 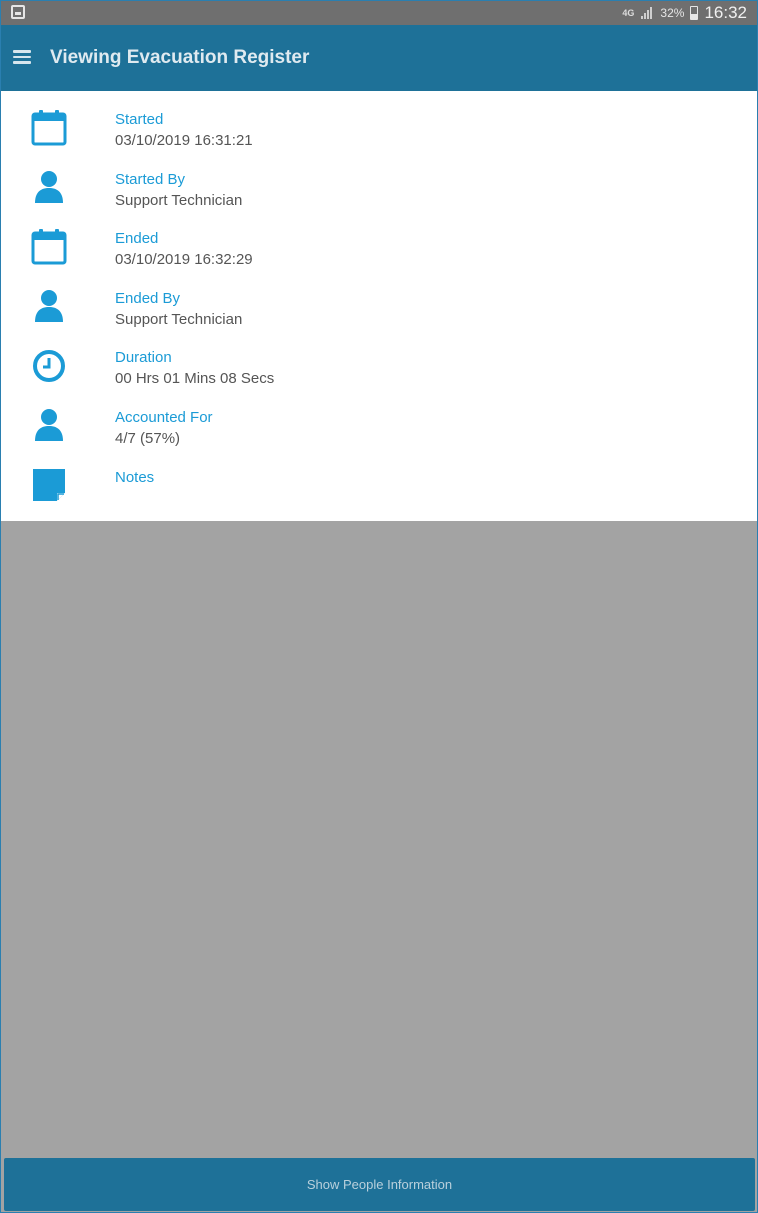 I want to click on detail-label: Ended By, so click(x=148, y=298).